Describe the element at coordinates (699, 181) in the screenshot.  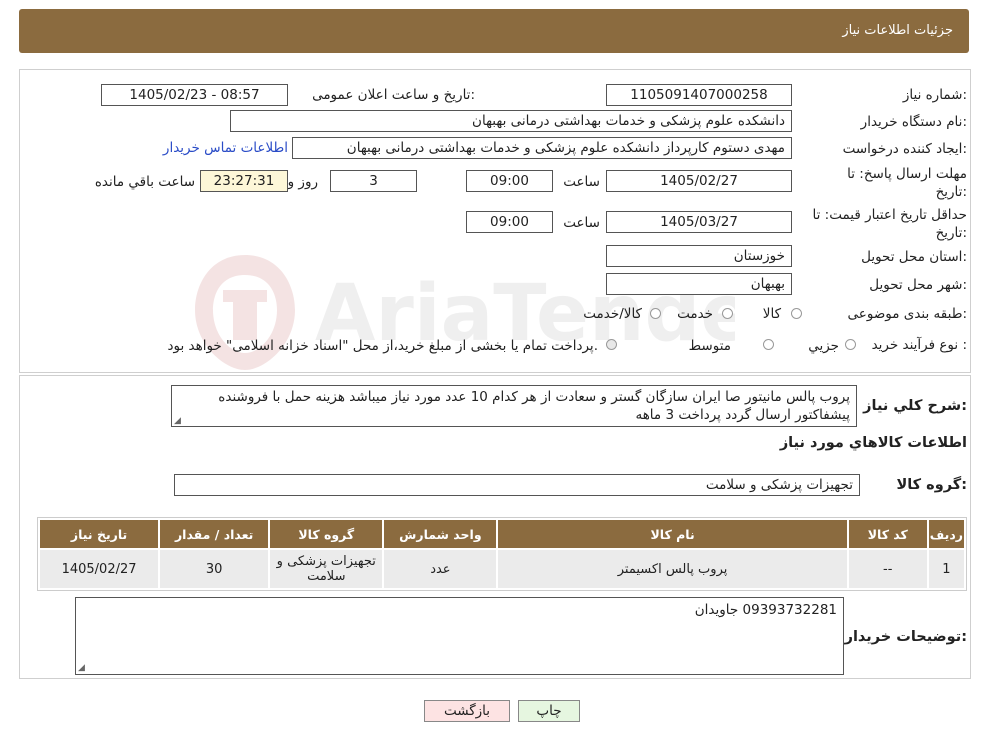
I see `deadline-date-field: 1405/02/27` at that location.